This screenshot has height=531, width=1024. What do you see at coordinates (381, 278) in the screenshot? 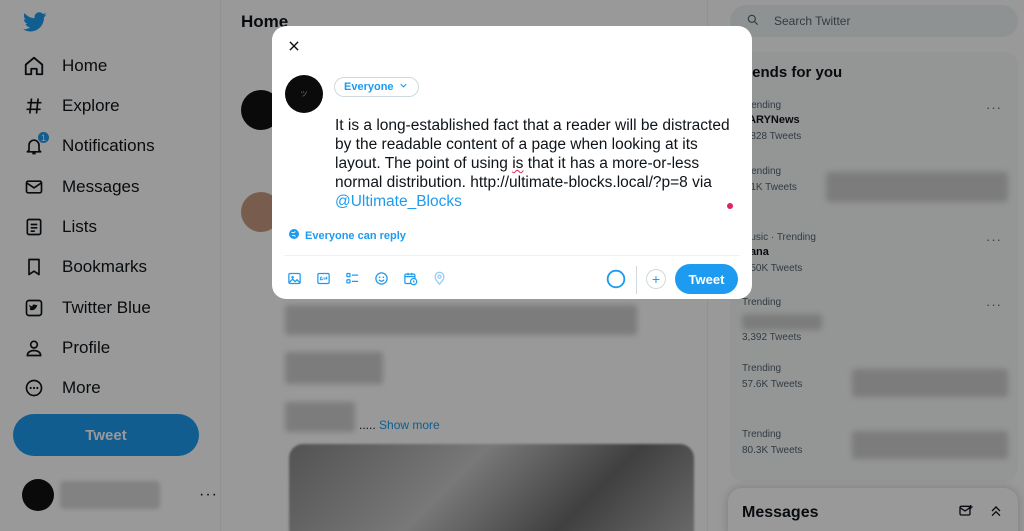
I see `emoji-icon` at bounding box center [381, 278].